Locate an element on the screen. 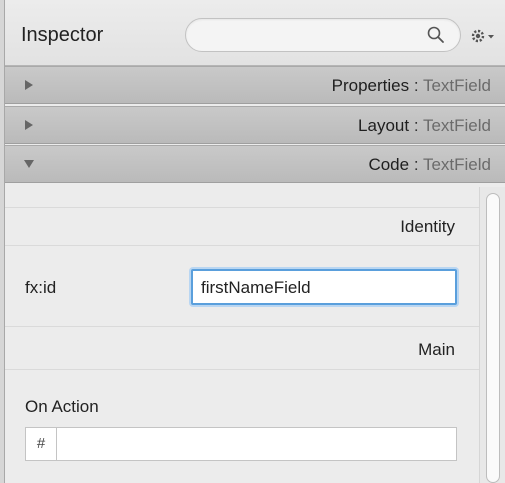 The image size is (505, 483). vertical-scrollbar is located at coordinates (492, 335).